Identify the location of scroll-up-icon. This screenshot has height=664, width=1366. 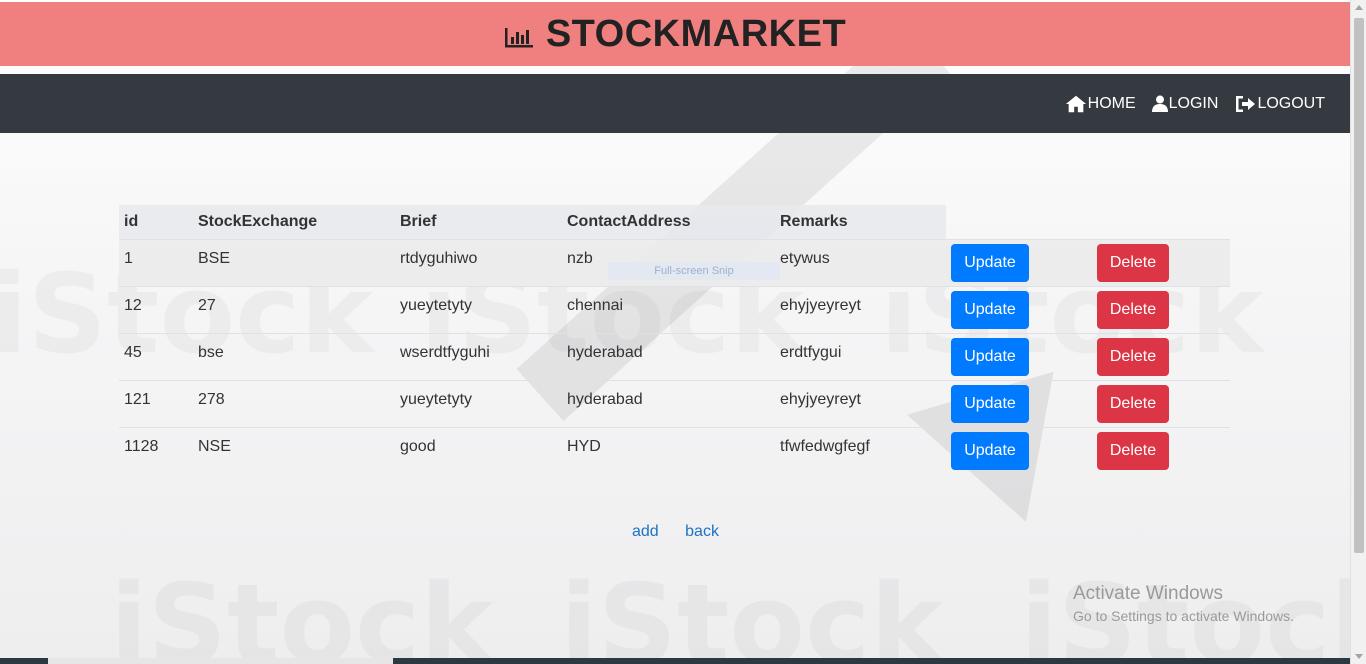
(1359, 7).